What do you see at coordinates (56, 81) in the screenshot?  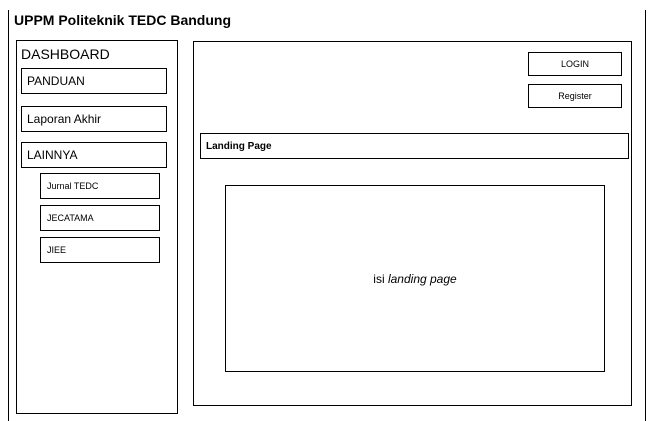 I see `sidebar-item-label: PANDUAN` at bounding box center [56, 81].